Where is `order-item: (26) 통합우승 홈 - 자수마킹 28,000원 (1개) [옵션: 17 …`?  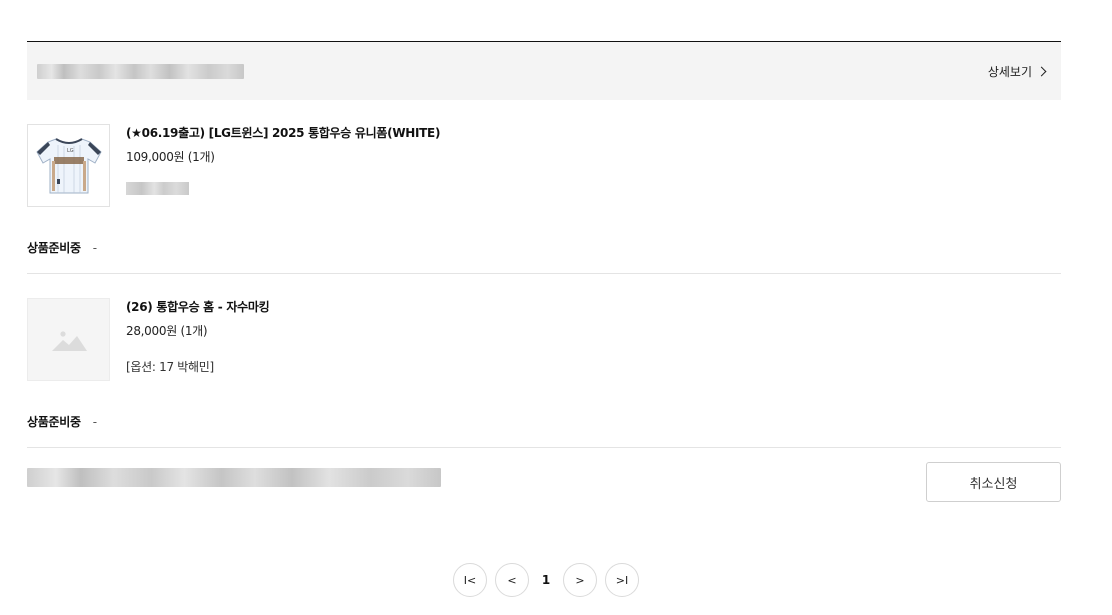 order-item: (26) 통합우승 홈 - 자수마킹 28,000원 (1개) [옵션: 17 … is located at coordinates (148, 340).